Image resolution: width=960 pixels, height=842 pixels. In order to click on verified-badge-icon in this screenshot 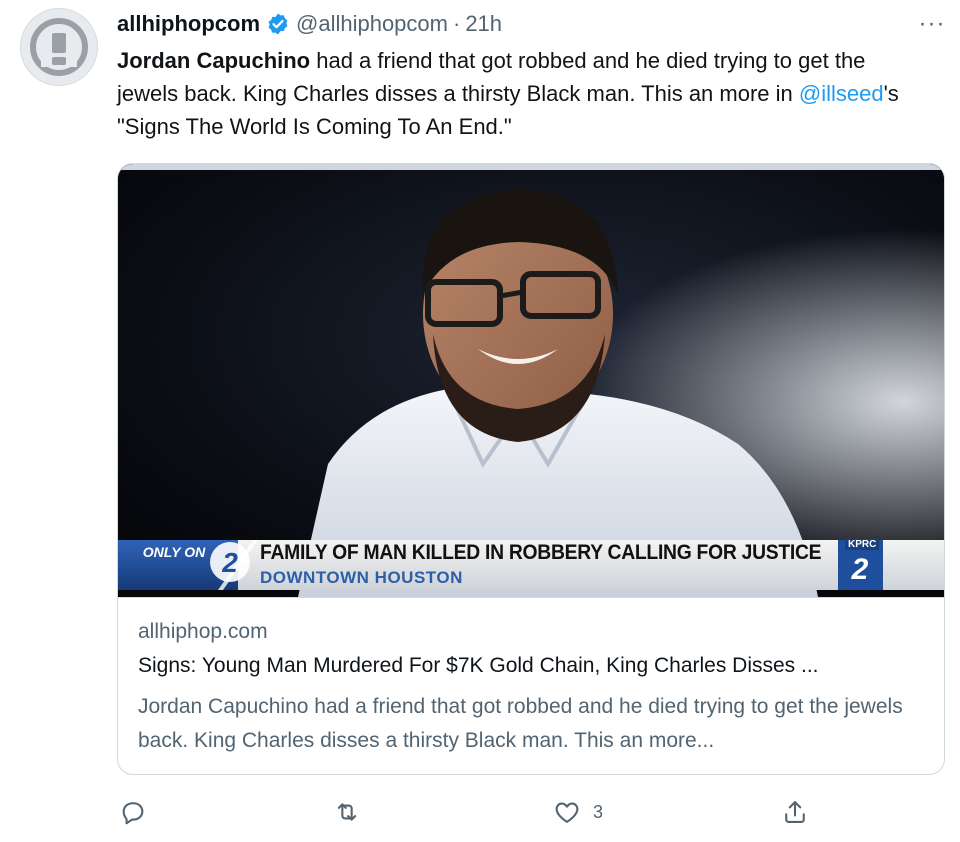, I will do `click(278, 24)`.